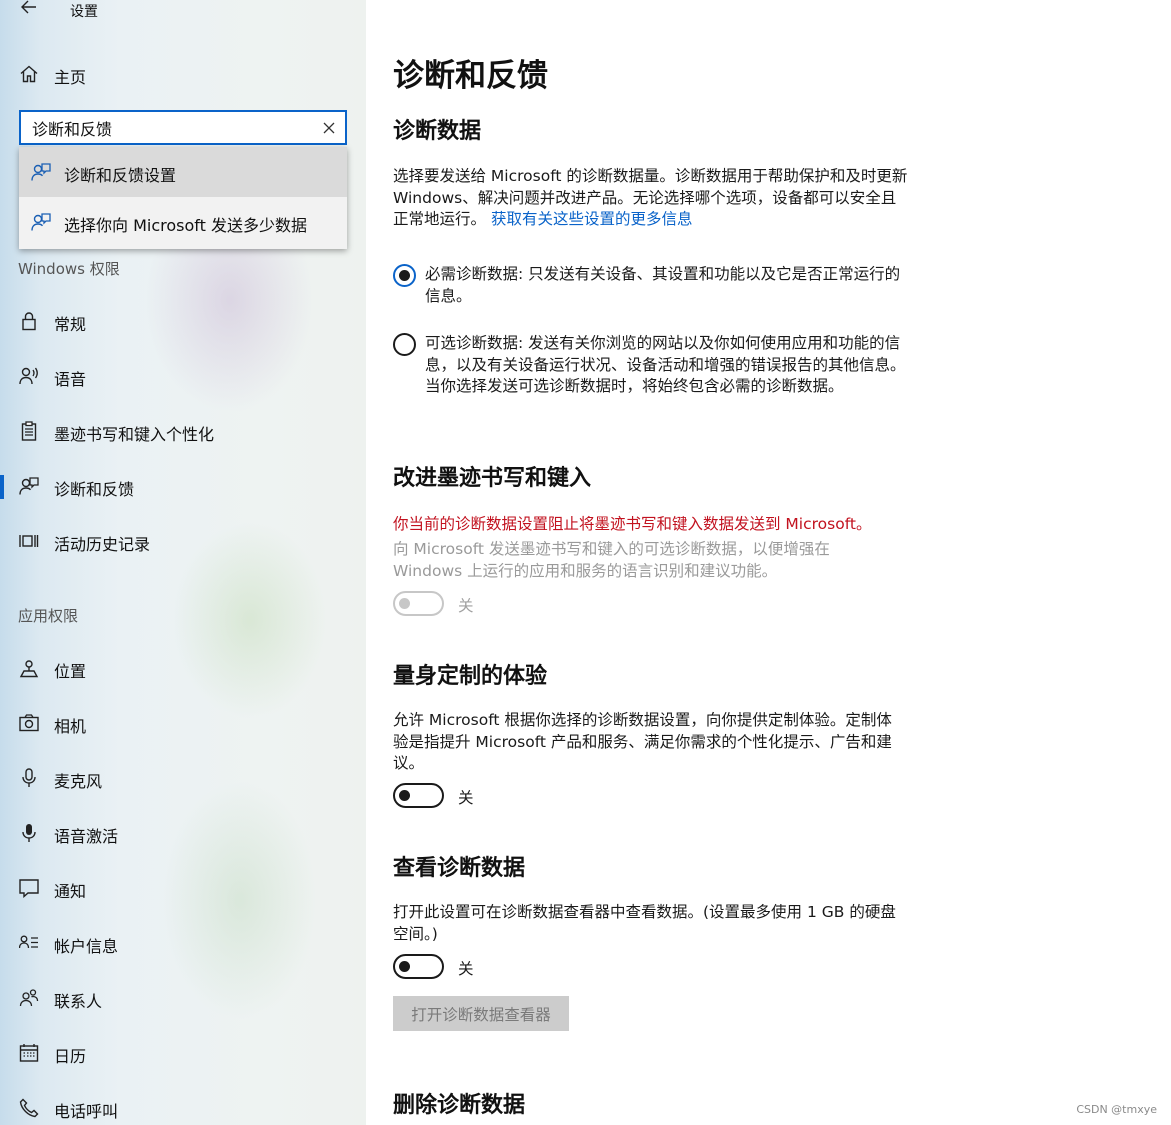 Image resolution: width=1171 pixels, height=1125 pixels. Describe the element at coordinates (29, 376) in the screenshot. I see `speech-icon` at that location.